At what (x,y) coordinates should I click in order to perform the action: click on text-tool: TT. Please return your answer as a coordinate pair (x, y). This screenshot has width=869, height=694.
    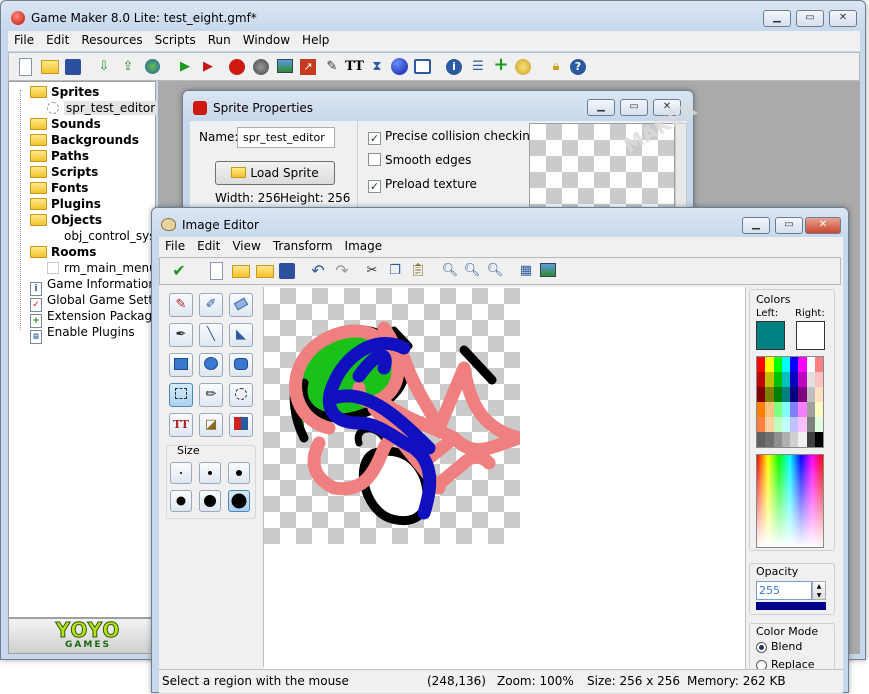
    Looking at the image, I should click on (181, 425).